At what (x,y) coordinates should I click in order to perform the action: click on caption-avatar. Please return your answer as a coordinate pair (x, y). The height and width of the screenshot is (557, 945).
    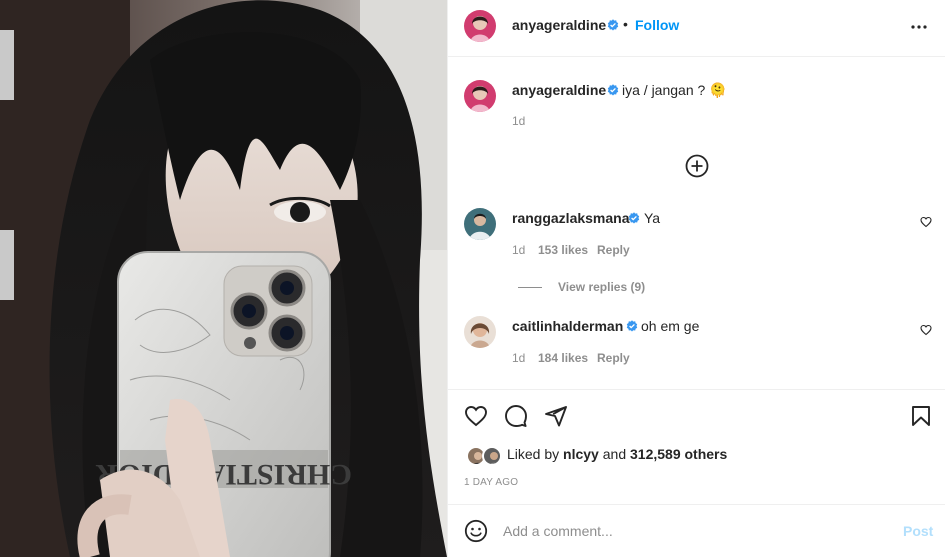
    Looking at the image, I should click on (480, 96).